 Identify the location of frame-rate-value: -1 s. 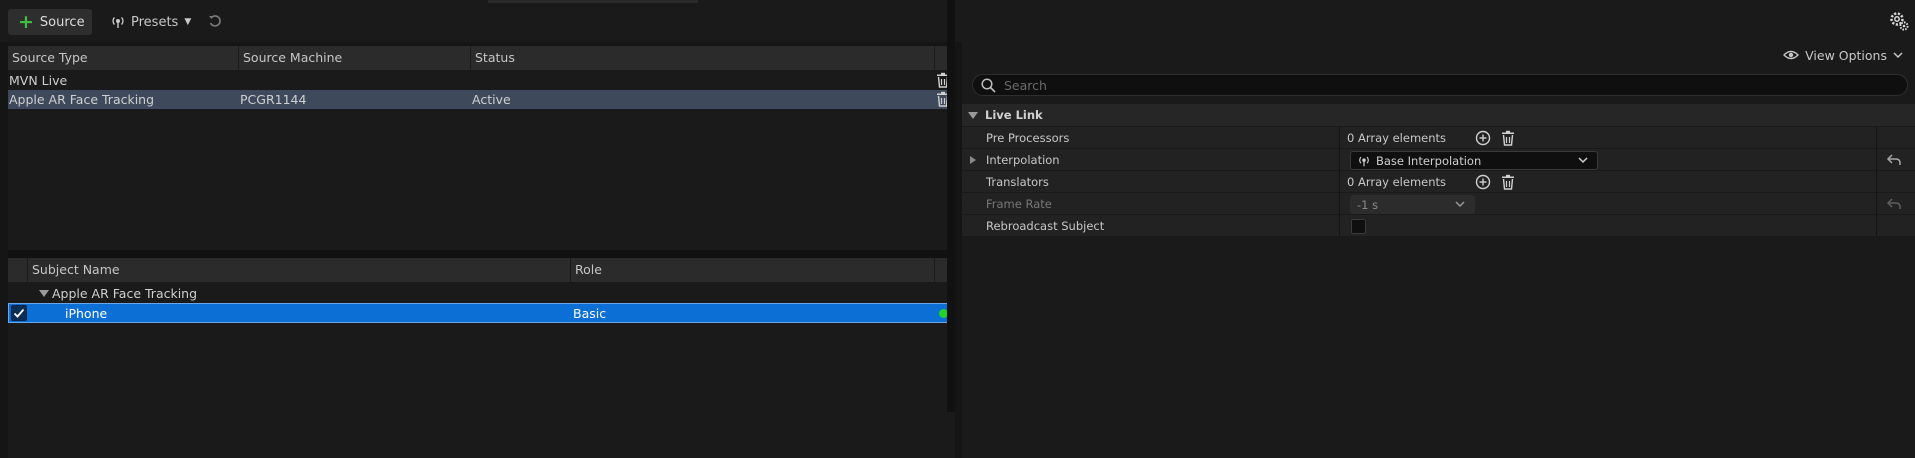
(1368, 204).